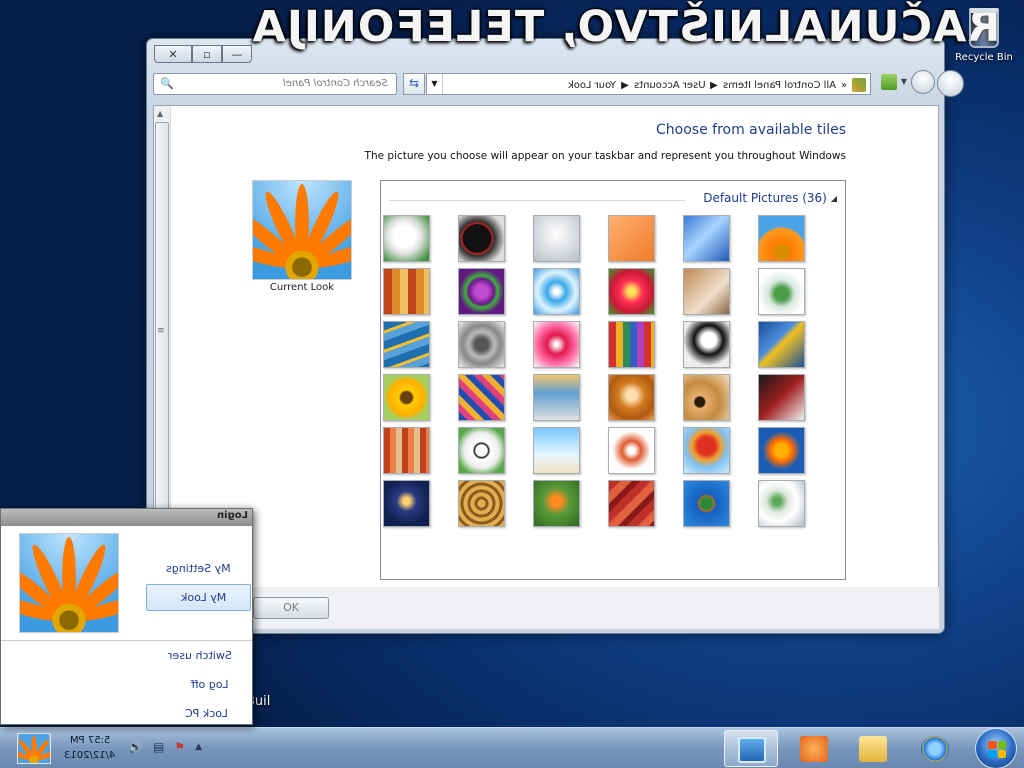 This screenshot has width=1024, height=768. Describe the element at coordinates (751, 130) in the screenshot. I see `page-title: Choose from available tiles` at that location.